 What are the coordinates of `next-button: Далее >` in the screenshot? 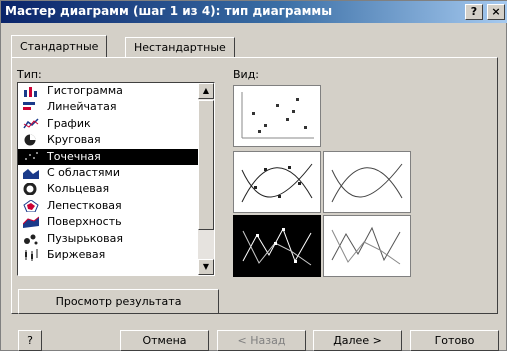 It's located at (357, 340).